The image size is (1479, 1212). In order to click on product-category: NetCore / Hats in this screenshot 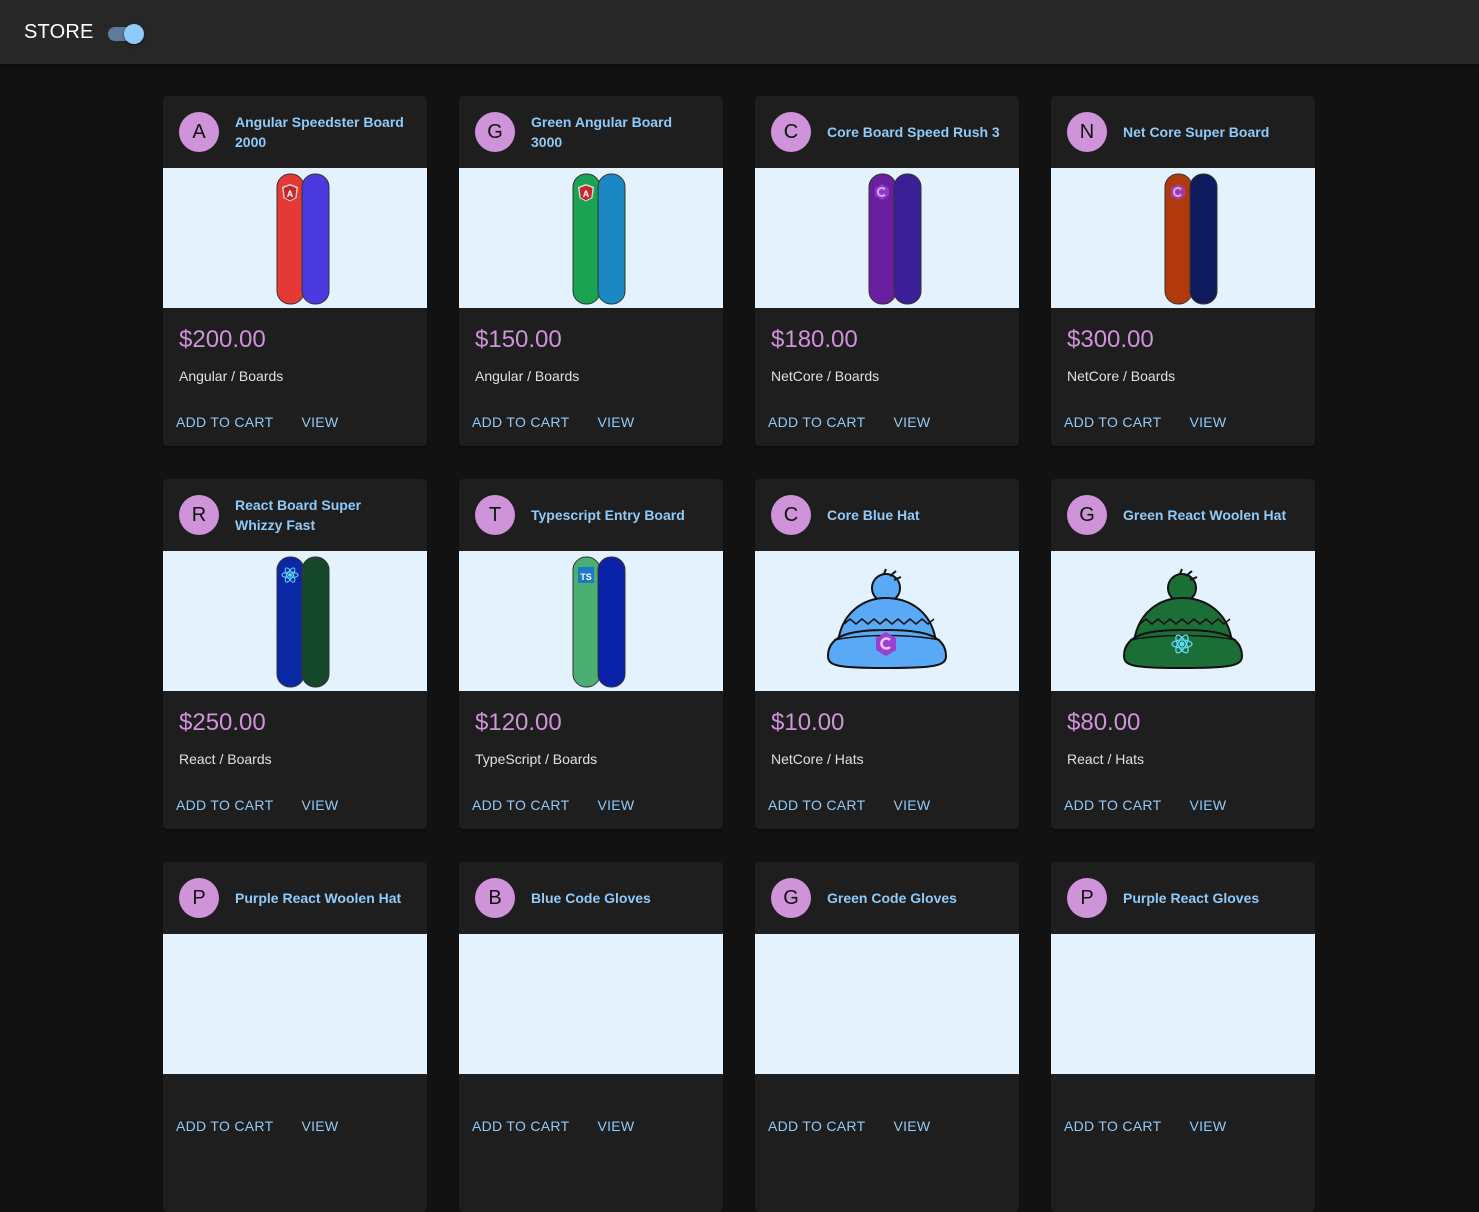, I will do `click(817, 759)`.